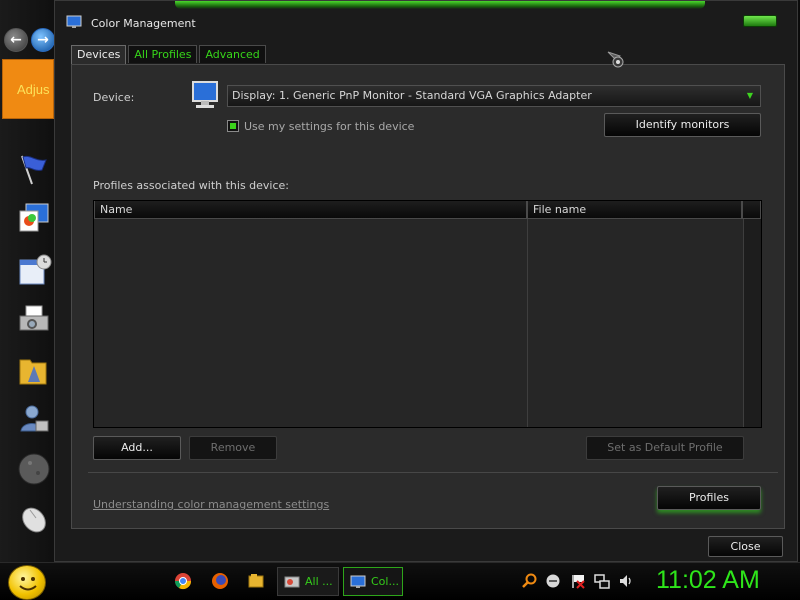 Image resolution: width=800 pixels, height=600 pixels. Describe the element at coordinates (191, 185) in the screenshot. I see `profiles-label: Profiles associated with this device:` at that location.